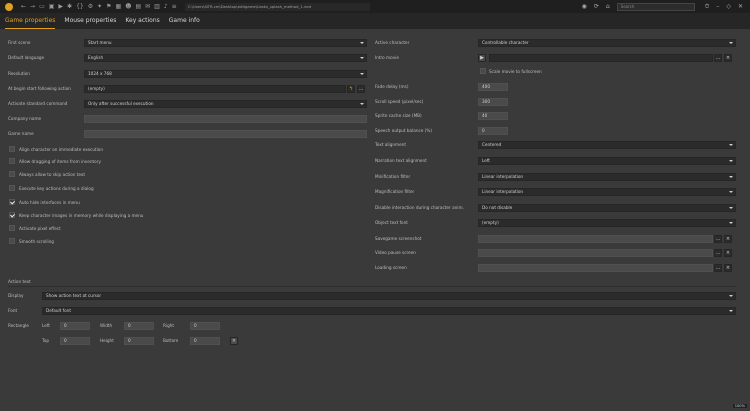 The image size is (750, 411). What do you see at coordinates (39, 88) in the screenshot?
I see `begin-start-action-label: At begin start following action` at bounding box center [39, 88].